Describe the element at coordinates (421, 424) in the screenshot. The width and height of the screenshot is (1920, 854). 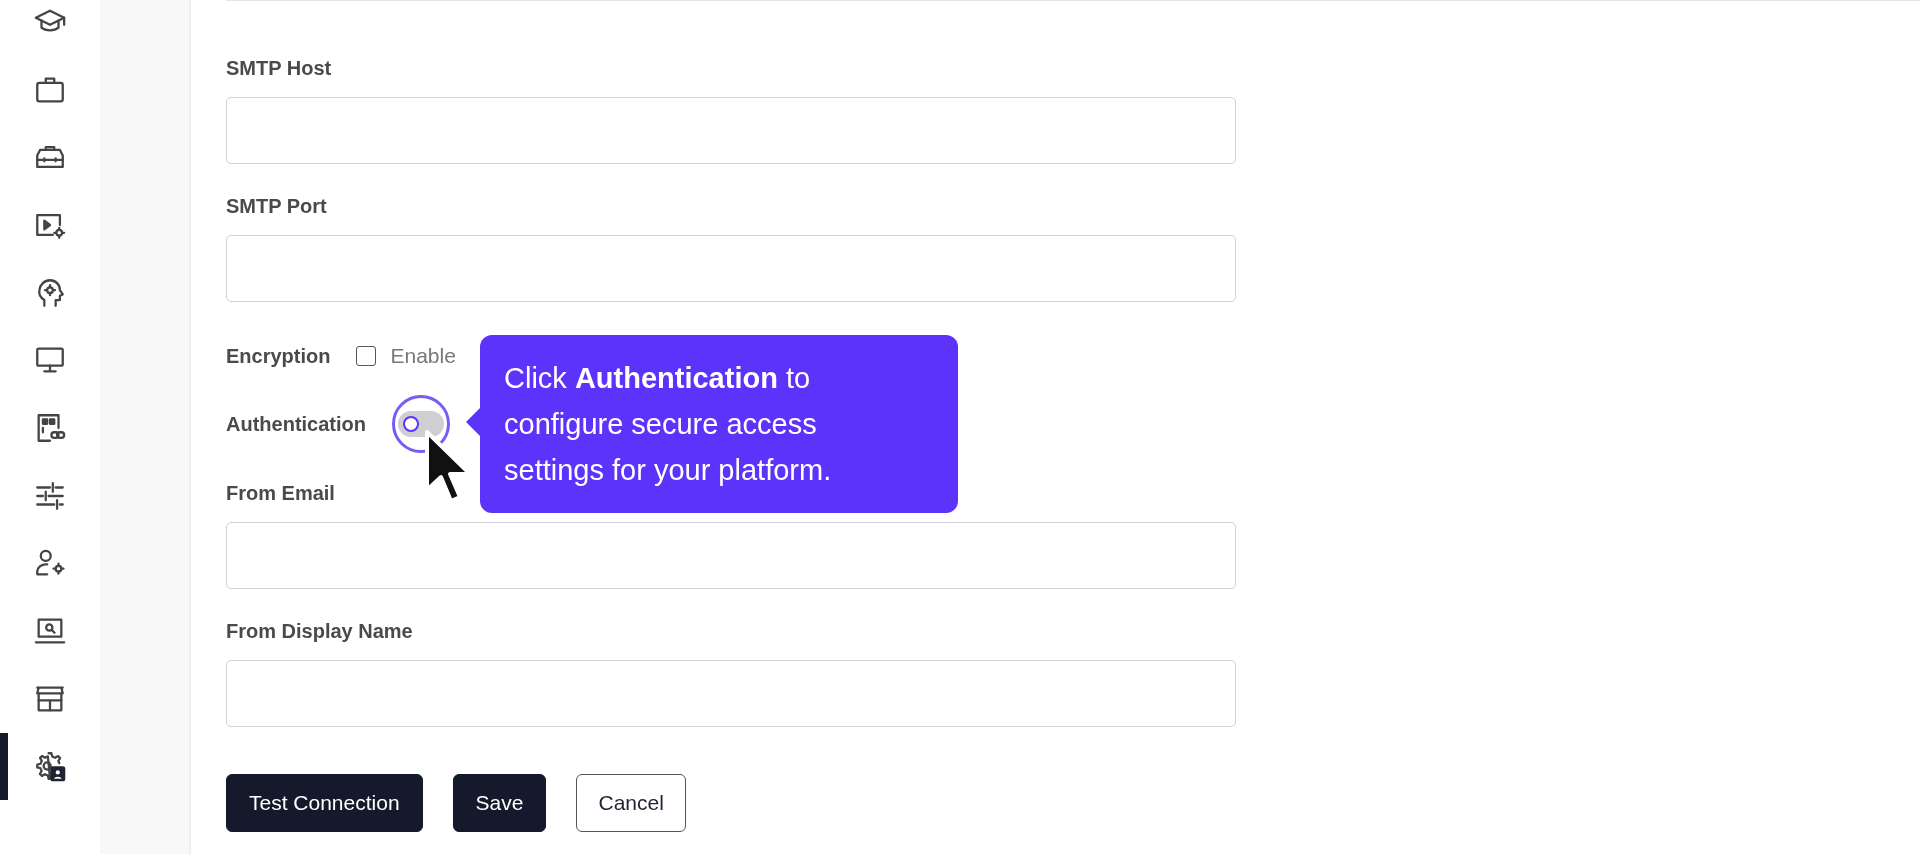
I see `toggle-switch` at that location.